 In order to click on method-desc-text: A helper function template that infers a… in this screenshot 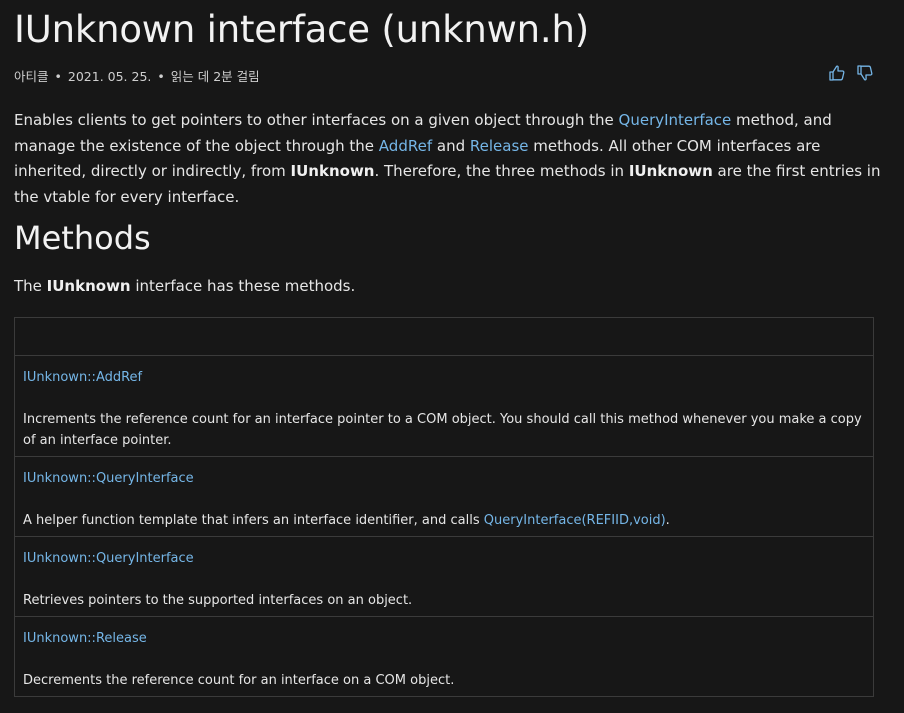, I will do `click(253, 520)`.